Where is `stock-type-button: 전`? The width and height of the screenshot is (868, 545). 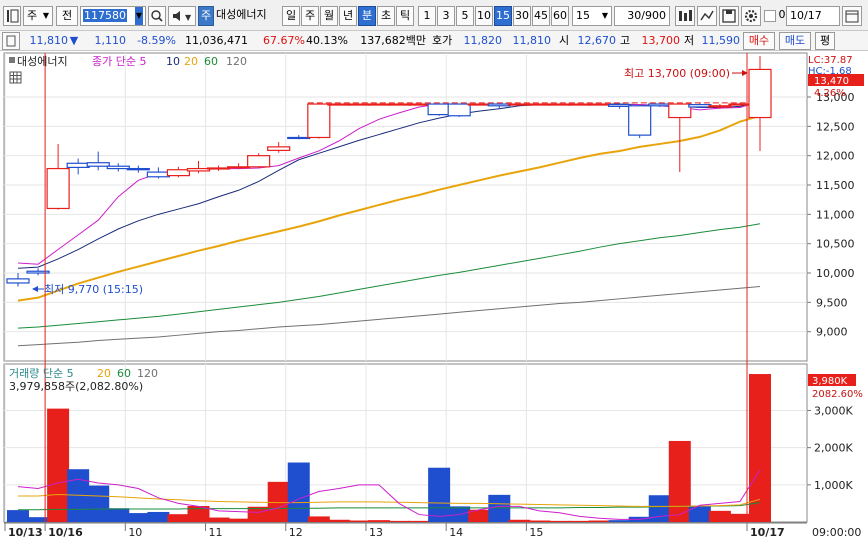
stock-type-button: 전 is located at coordinates (67, 16).